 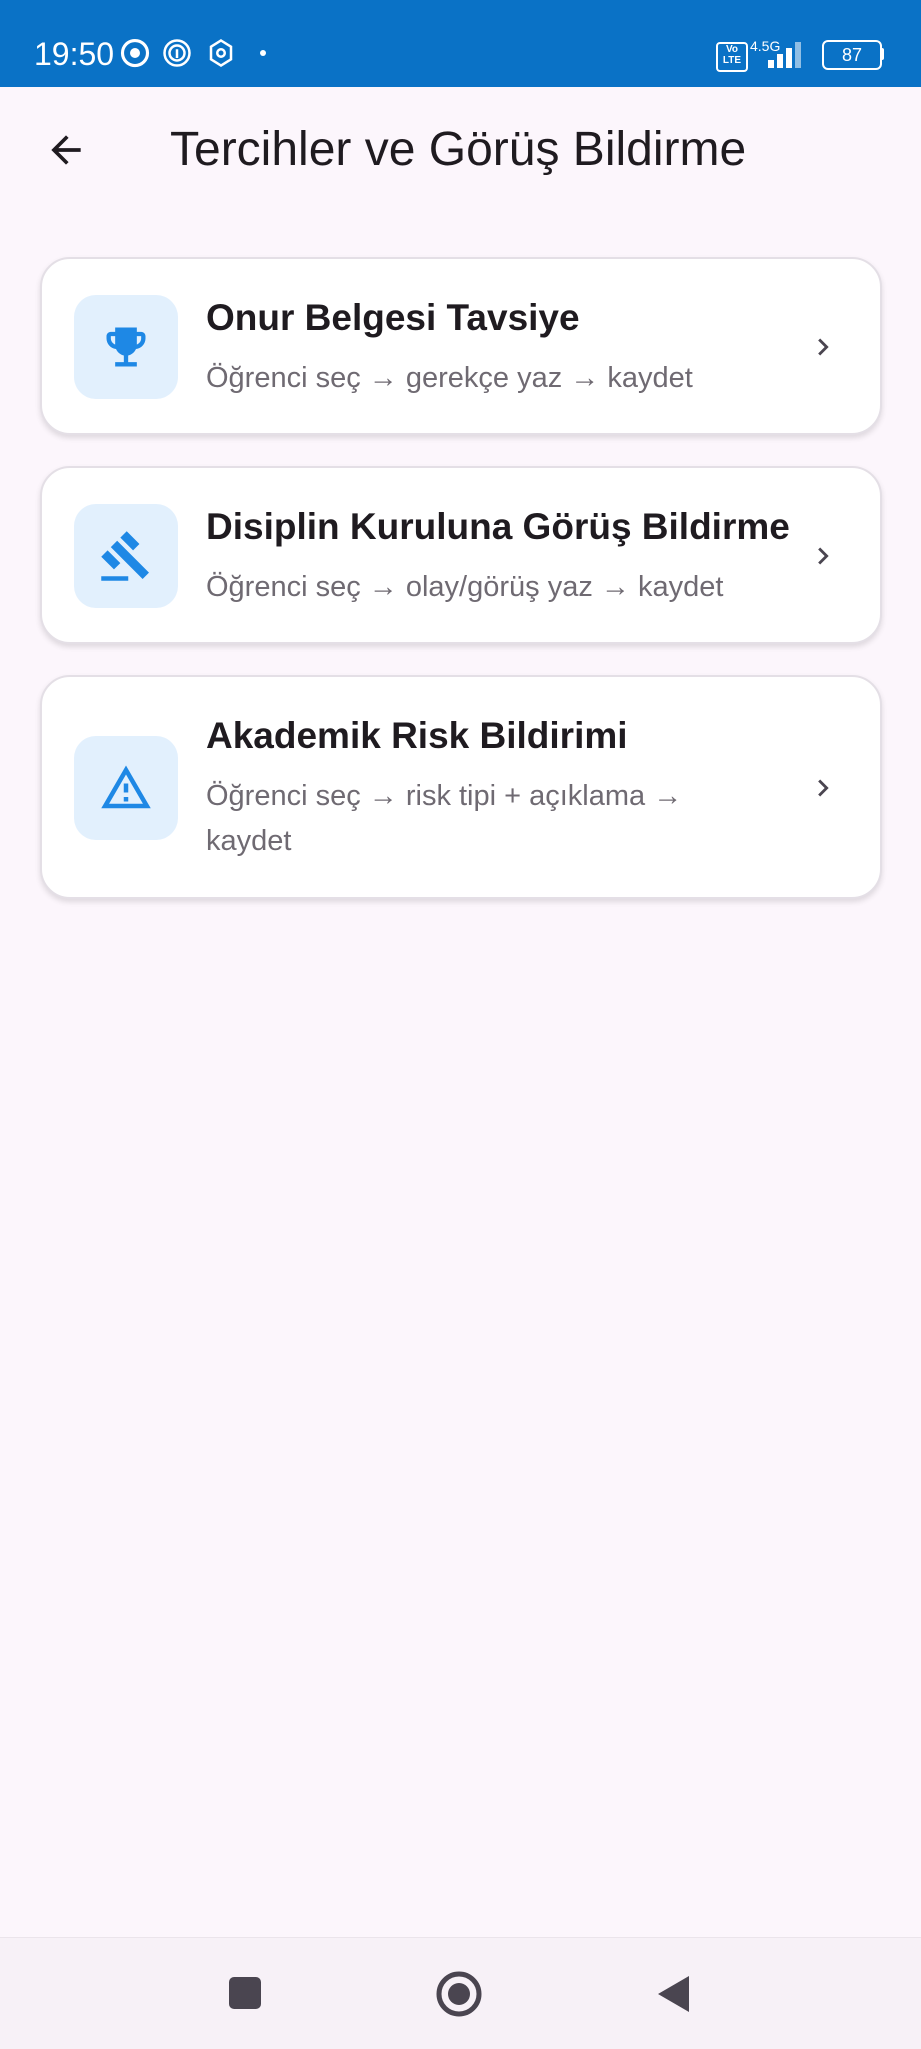 What do you see at coordinates (852, 55) in the screenshot?
I see `battery-icon: 87` at bounding box center [852, 55].